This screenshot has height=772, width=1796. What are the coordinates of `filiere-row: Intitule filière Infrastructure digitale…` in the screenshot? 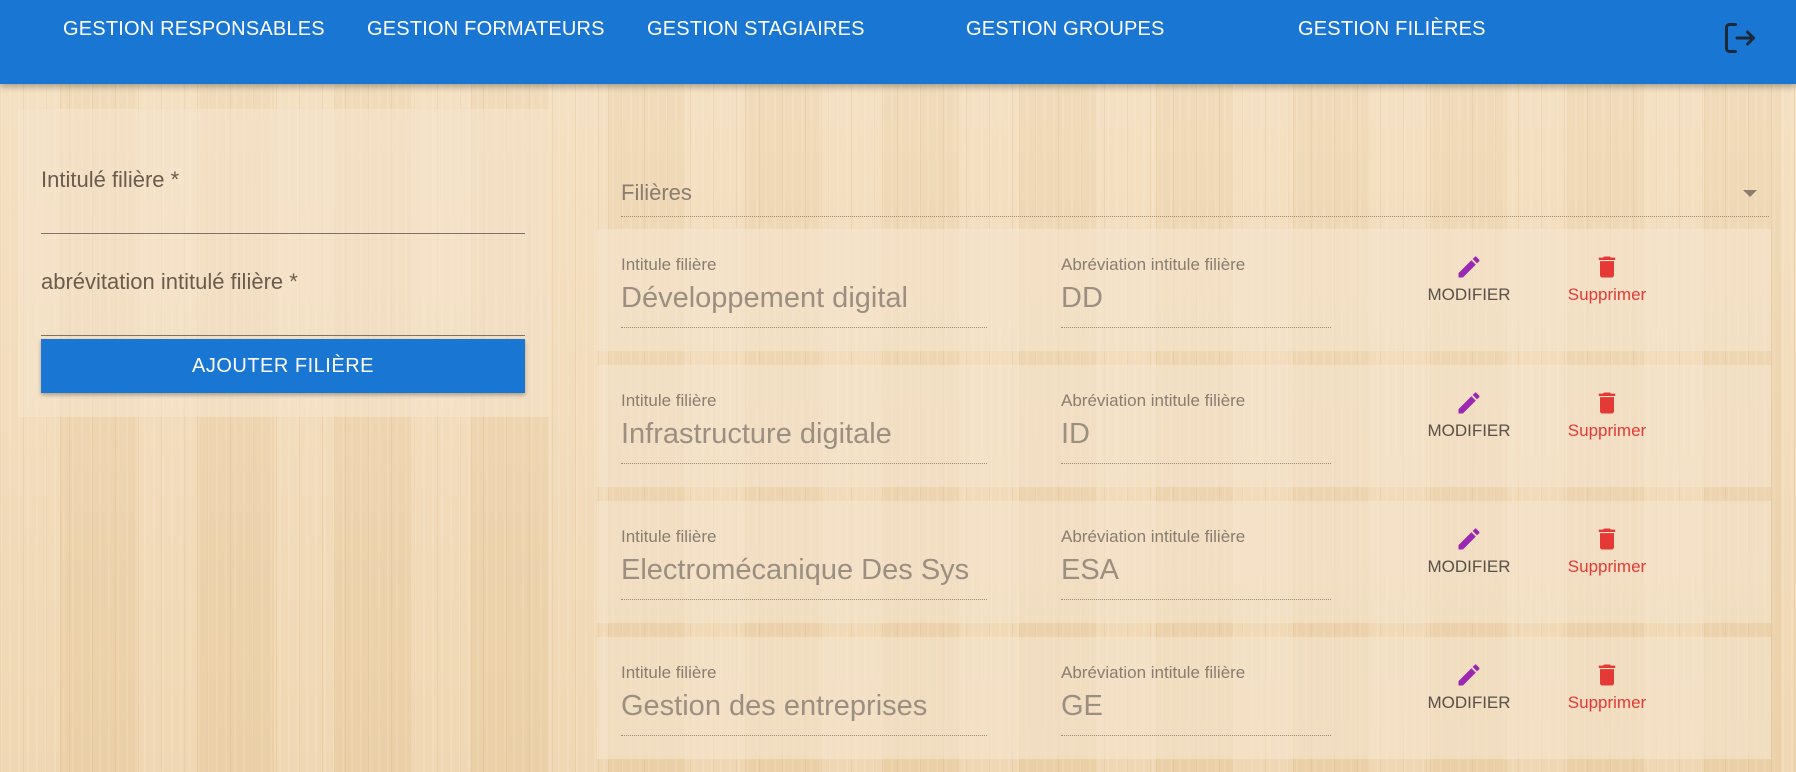 It's located at (1184, 426).